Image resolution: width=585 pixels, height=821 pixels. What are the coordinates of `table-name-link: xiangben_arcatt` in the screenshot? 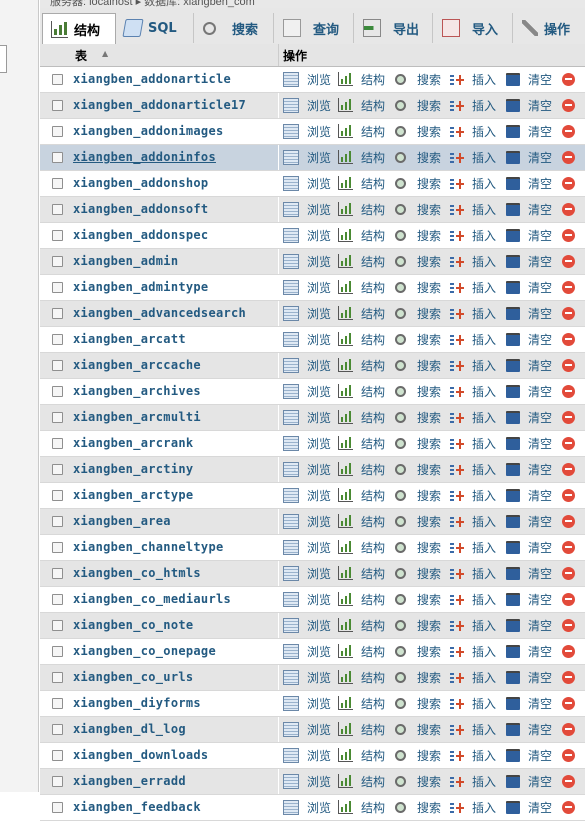 It's located at (129, 339).